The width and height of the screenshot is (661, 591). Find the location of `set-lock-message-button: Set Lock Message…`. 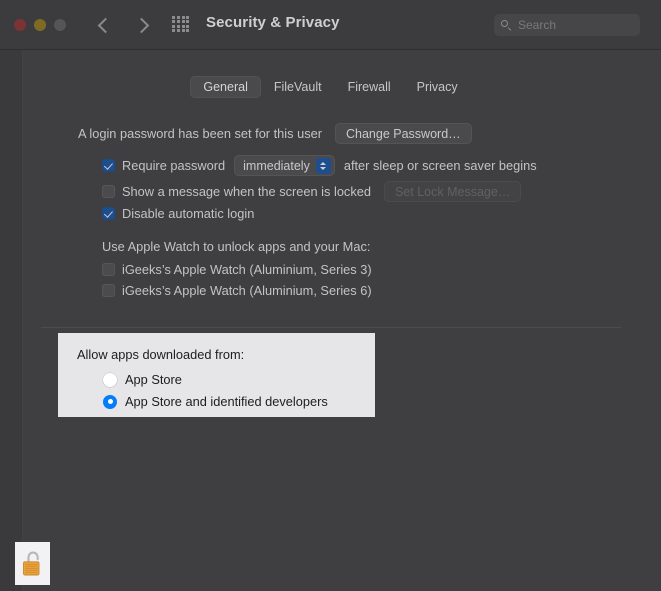

set-lock-message-button: Set Lock Message… is located at coordinates (452, 191).